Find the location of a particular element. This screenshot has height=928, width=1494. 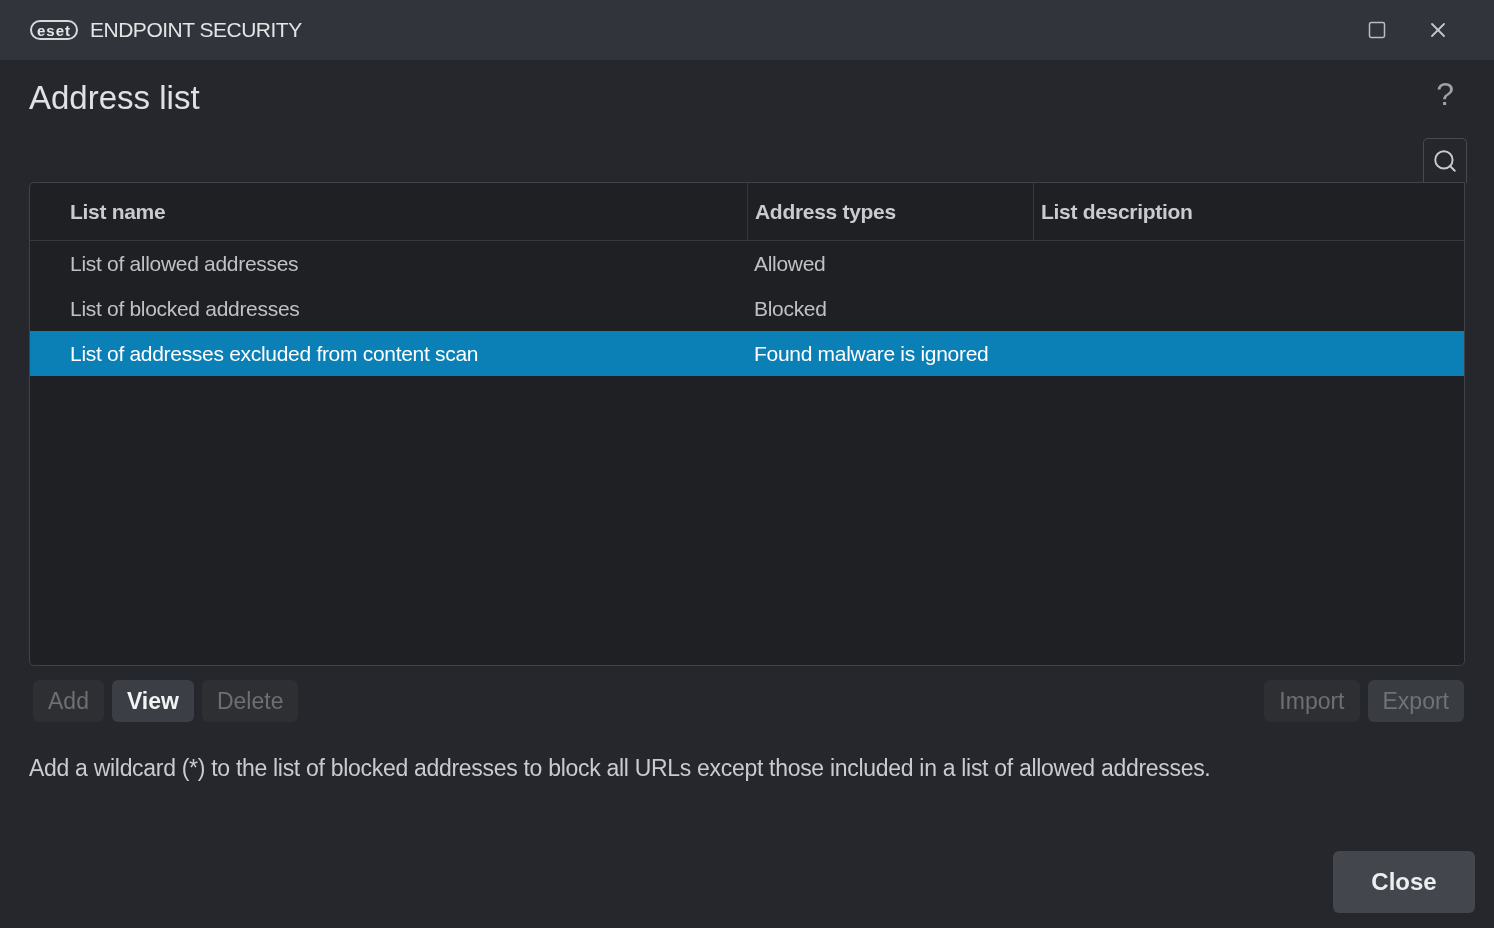

table-cell-text: Blocked is located at coordinates (790, 308).